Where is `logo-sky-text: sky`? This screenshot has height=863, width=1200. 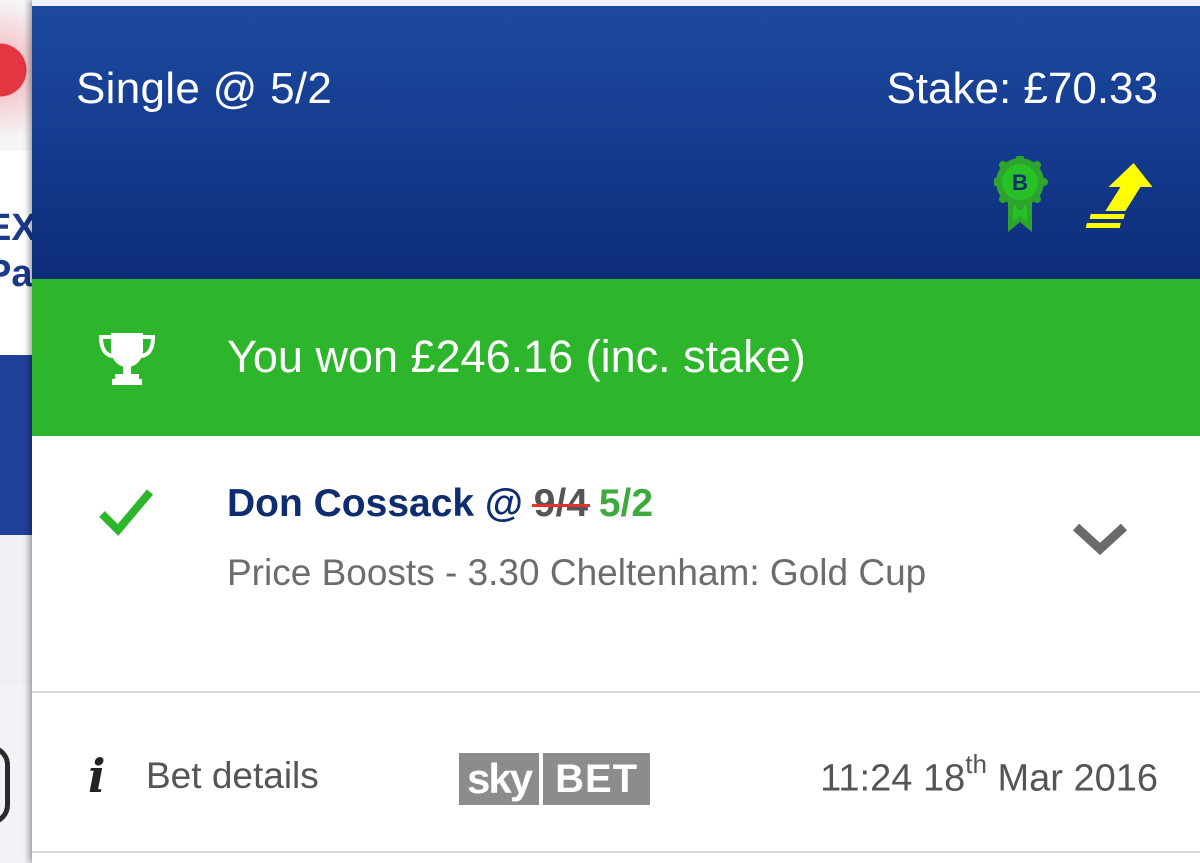 logo-sky-text: sky is located at coordinates (499, 779).